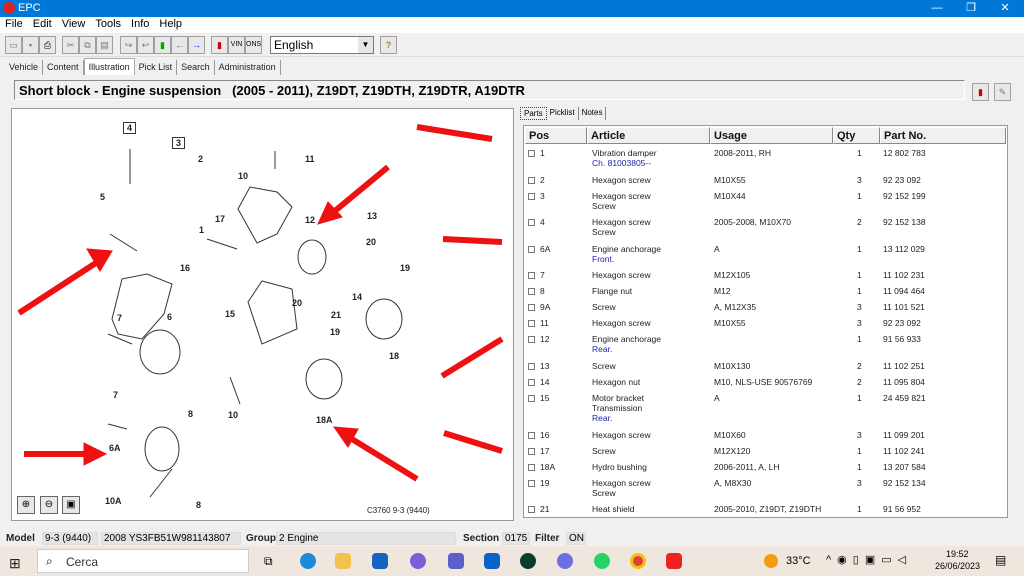  I want to click on zoom-in-button: ⊕, so click(26, 505).